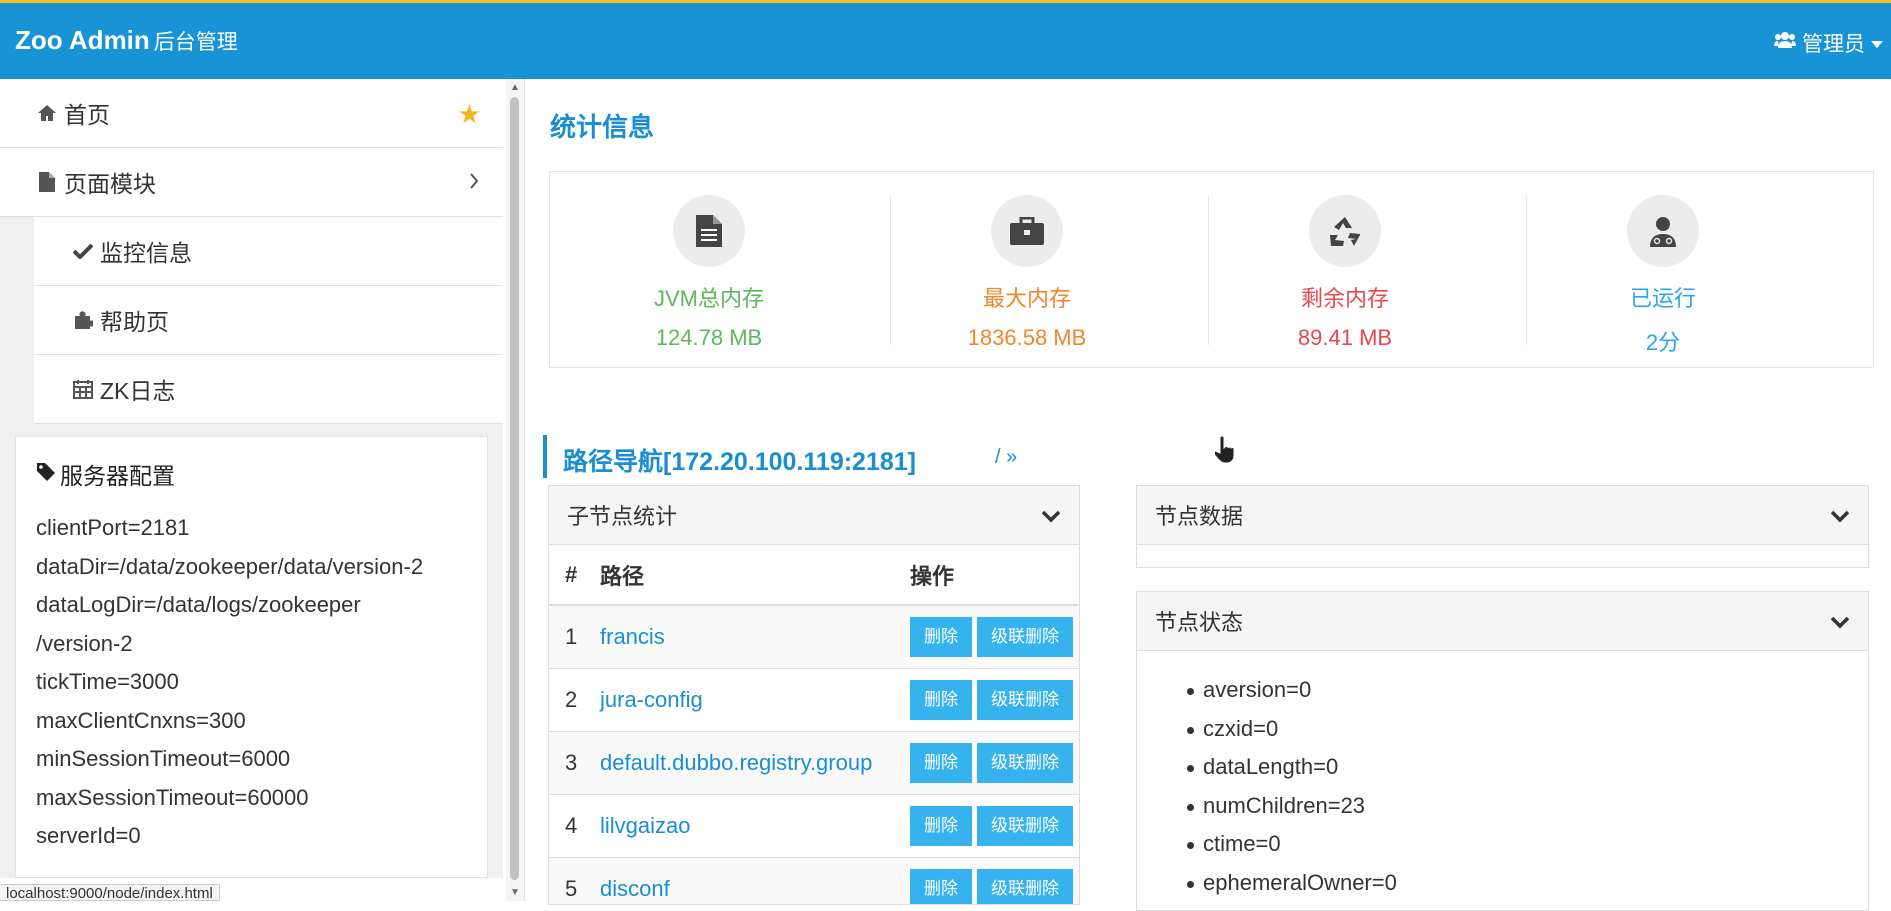  What do you see at coordinates (474, 183) in the screenshot?
I see `chevron-right-icon` at bounding box center [474, 183].